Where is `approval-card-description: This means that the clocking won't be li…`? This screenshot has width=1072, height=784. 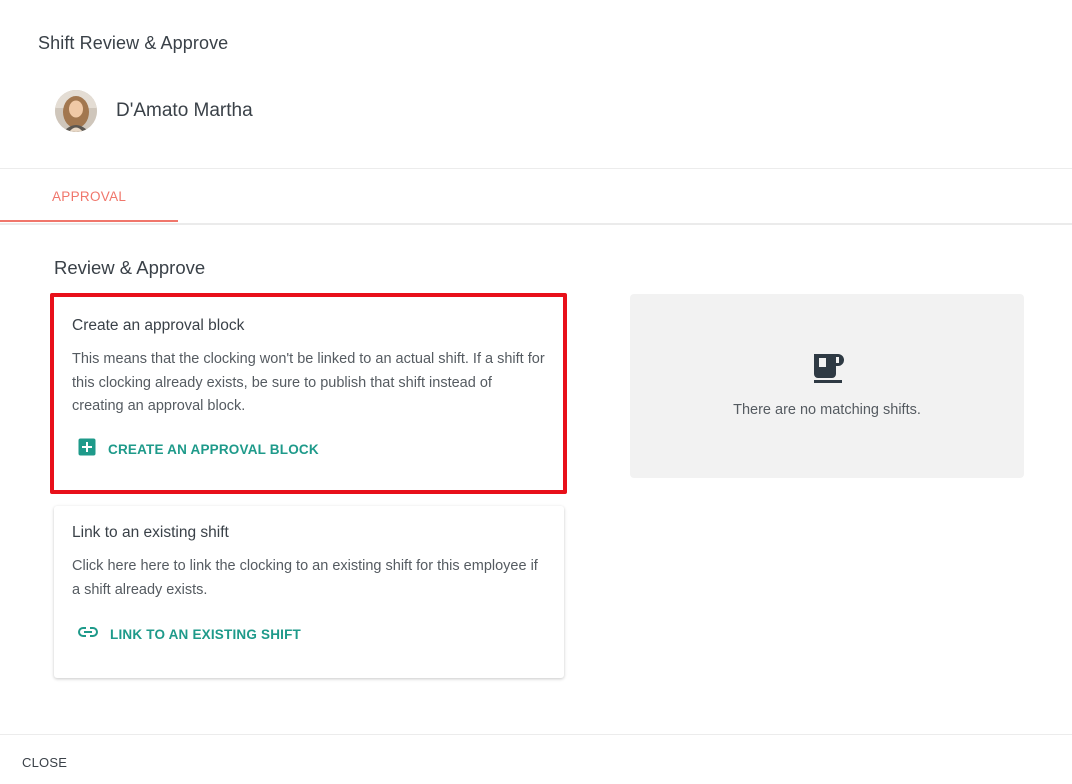 approval-card-description: This means that the clocking won't be li… is located at coordinates (308, 382).